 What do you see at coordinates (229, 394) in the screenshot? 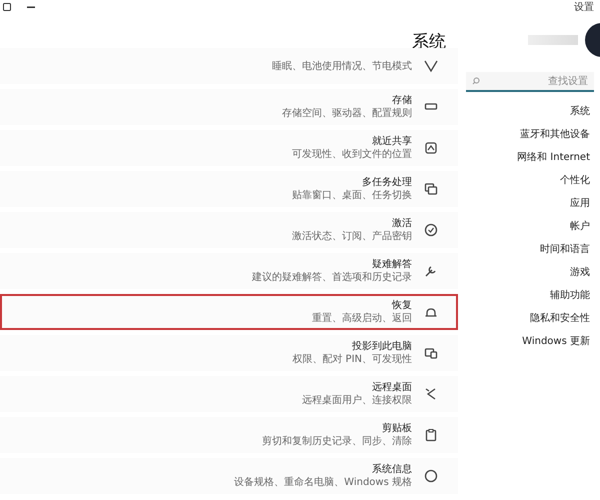
I see `settings-row: 远程桌面 远程桌面用户、连接权限` at bounding box center [229, 394].